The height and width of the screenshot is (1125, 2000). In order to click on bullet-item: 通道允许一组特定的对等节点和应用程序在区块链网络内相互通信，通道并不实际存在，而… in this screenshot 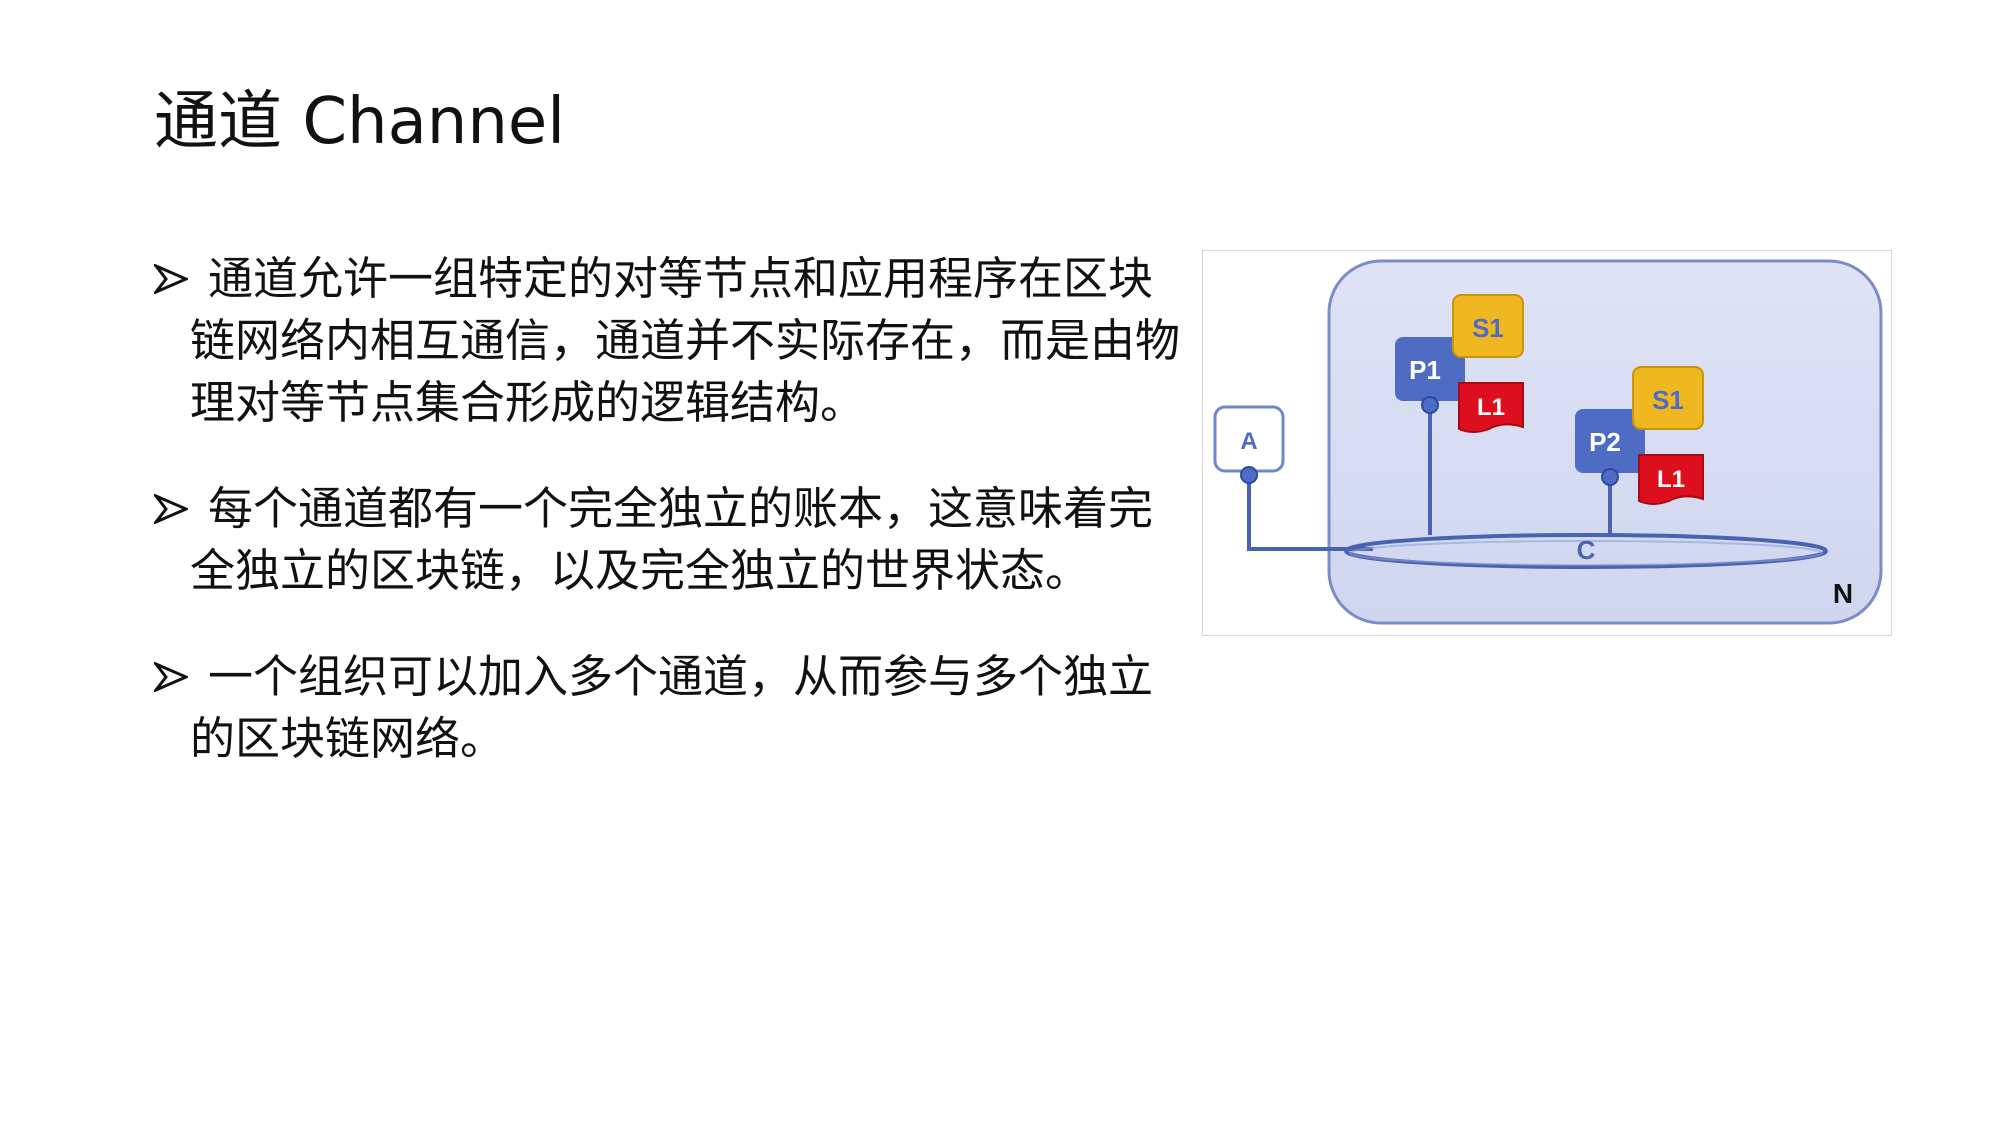, I will do `click(669, 341)`.